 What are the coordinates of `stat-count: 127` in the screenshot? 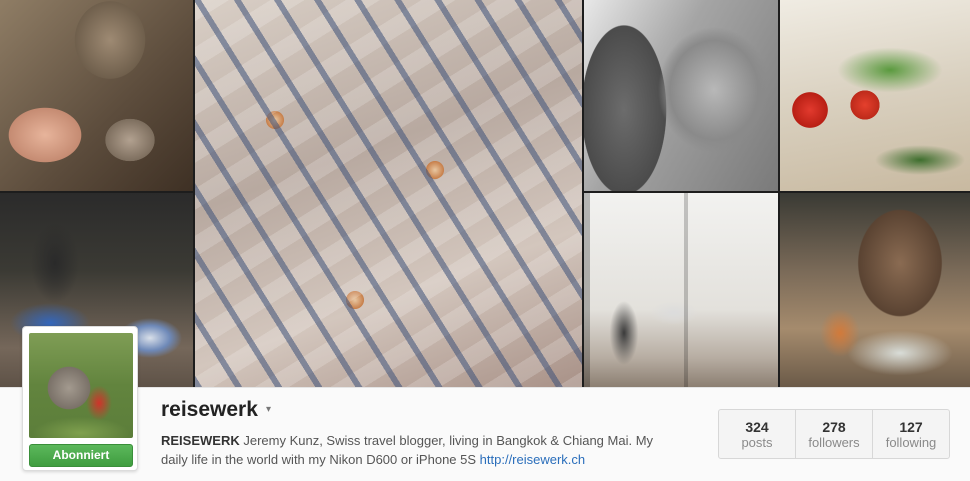 It's located at (911, 427).